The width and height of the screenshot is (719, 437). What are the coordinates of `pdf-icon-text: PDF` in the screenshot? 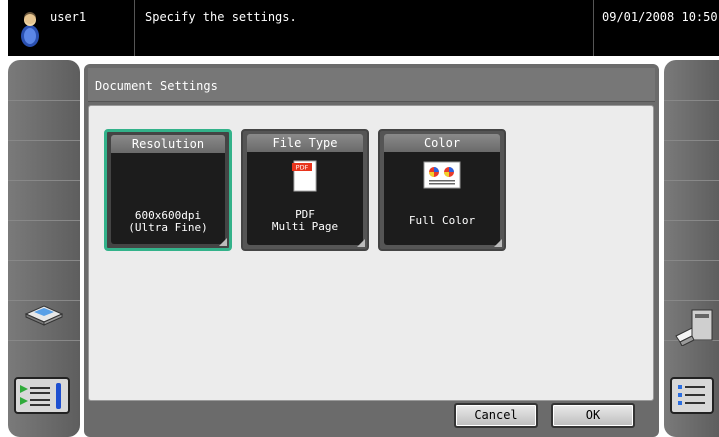 It's located at (302, 168).